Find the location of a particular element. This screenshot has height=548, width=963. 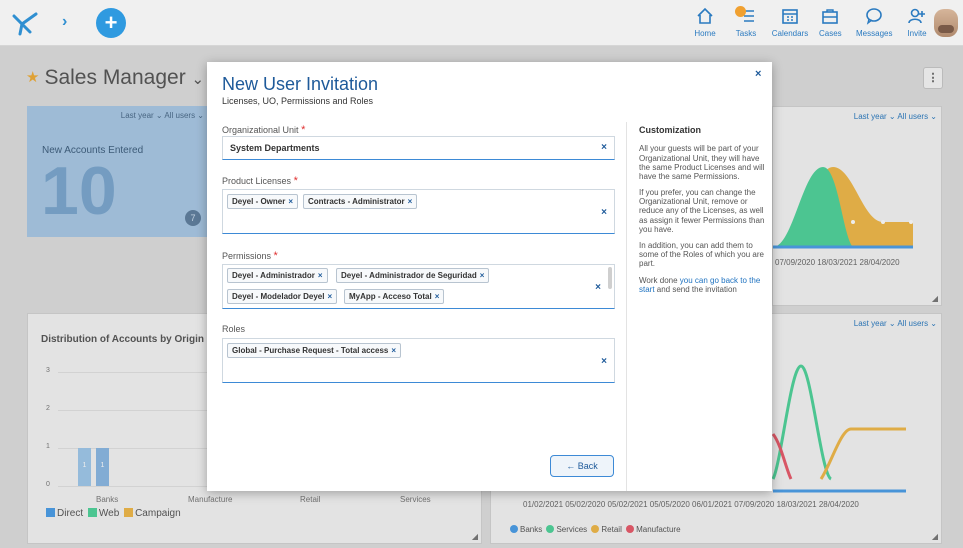

briefcase-icon is located at coordinates (830, 17).